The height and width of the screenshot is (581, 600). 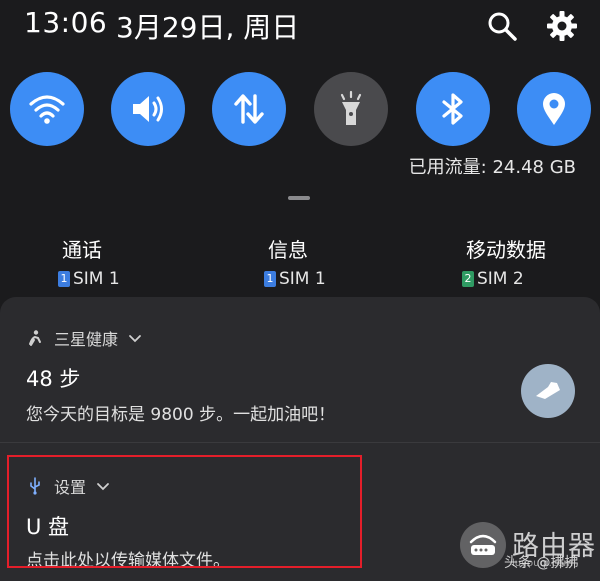 I want to click on sim-number-badge: 2, so click(x=468, y=279).